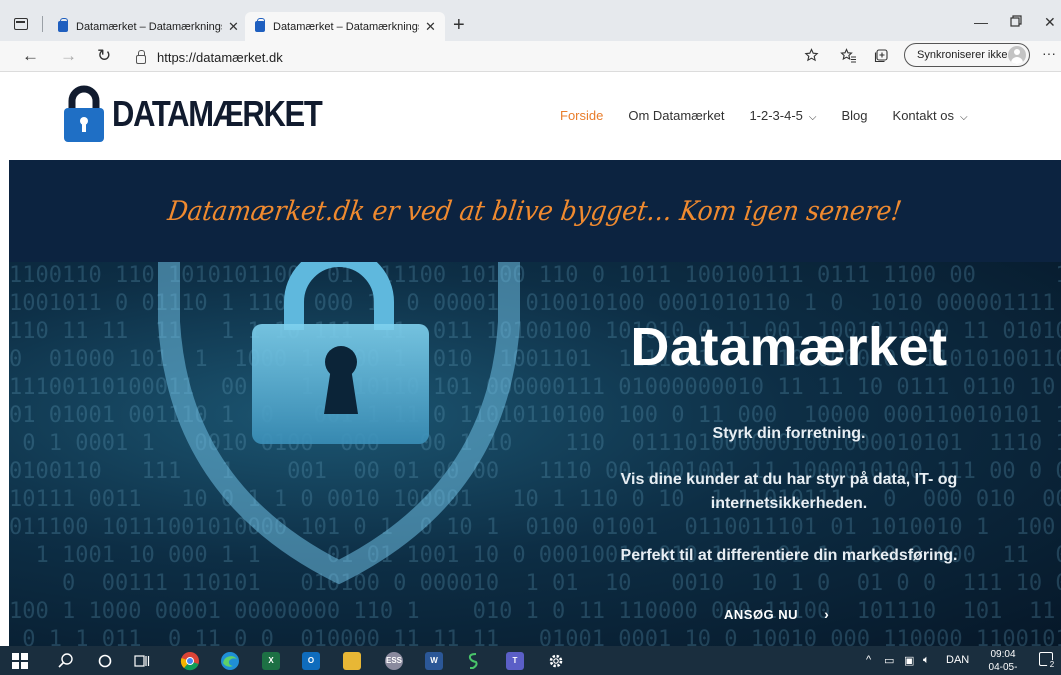 This screenshot has width=1061, height=675. I want to click on battery-icon: ▭, so click(889, 660).